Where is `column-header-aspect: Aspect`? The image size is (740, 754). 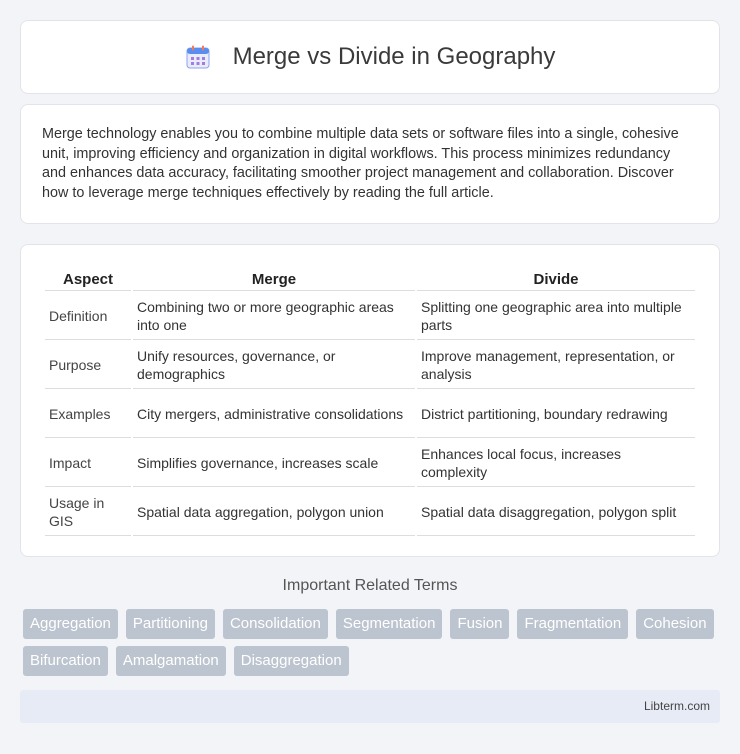 column-header-aspect: Aspect is located at coordinates (88, 279).